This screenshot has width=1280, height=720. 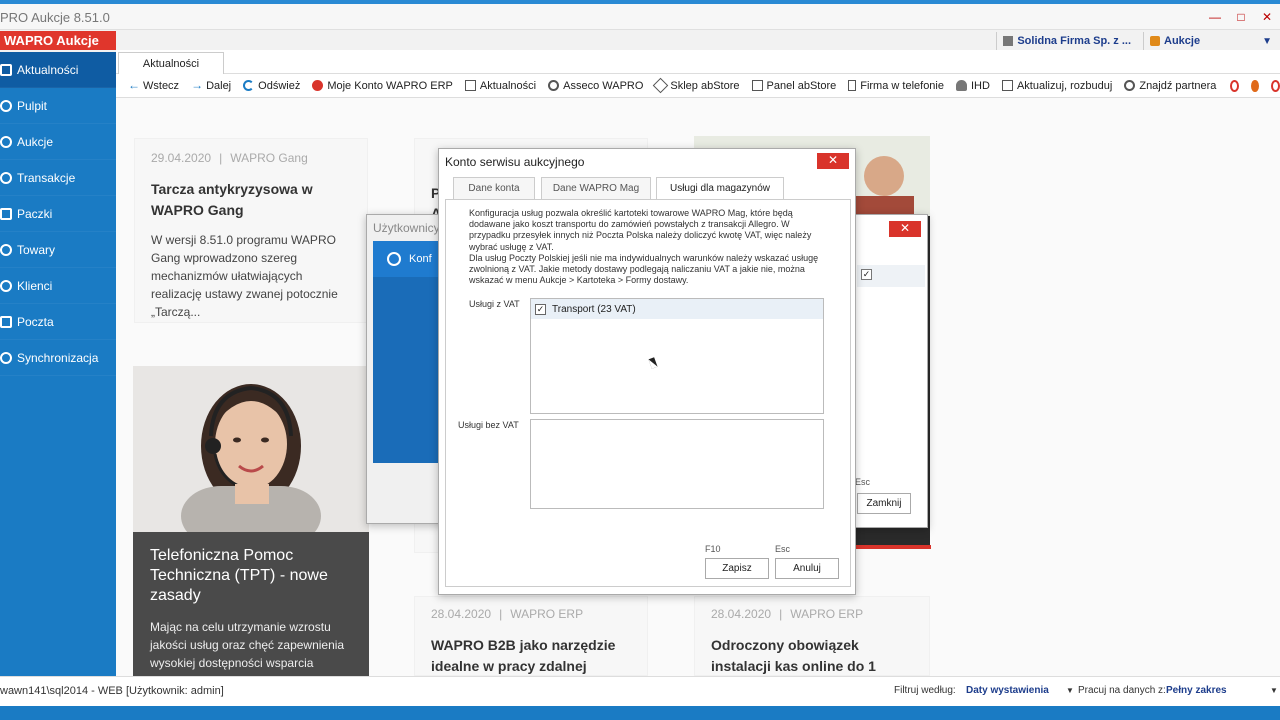 I want to click on sidebar-item-poczta: Poczta, so click(x=58, y=322).